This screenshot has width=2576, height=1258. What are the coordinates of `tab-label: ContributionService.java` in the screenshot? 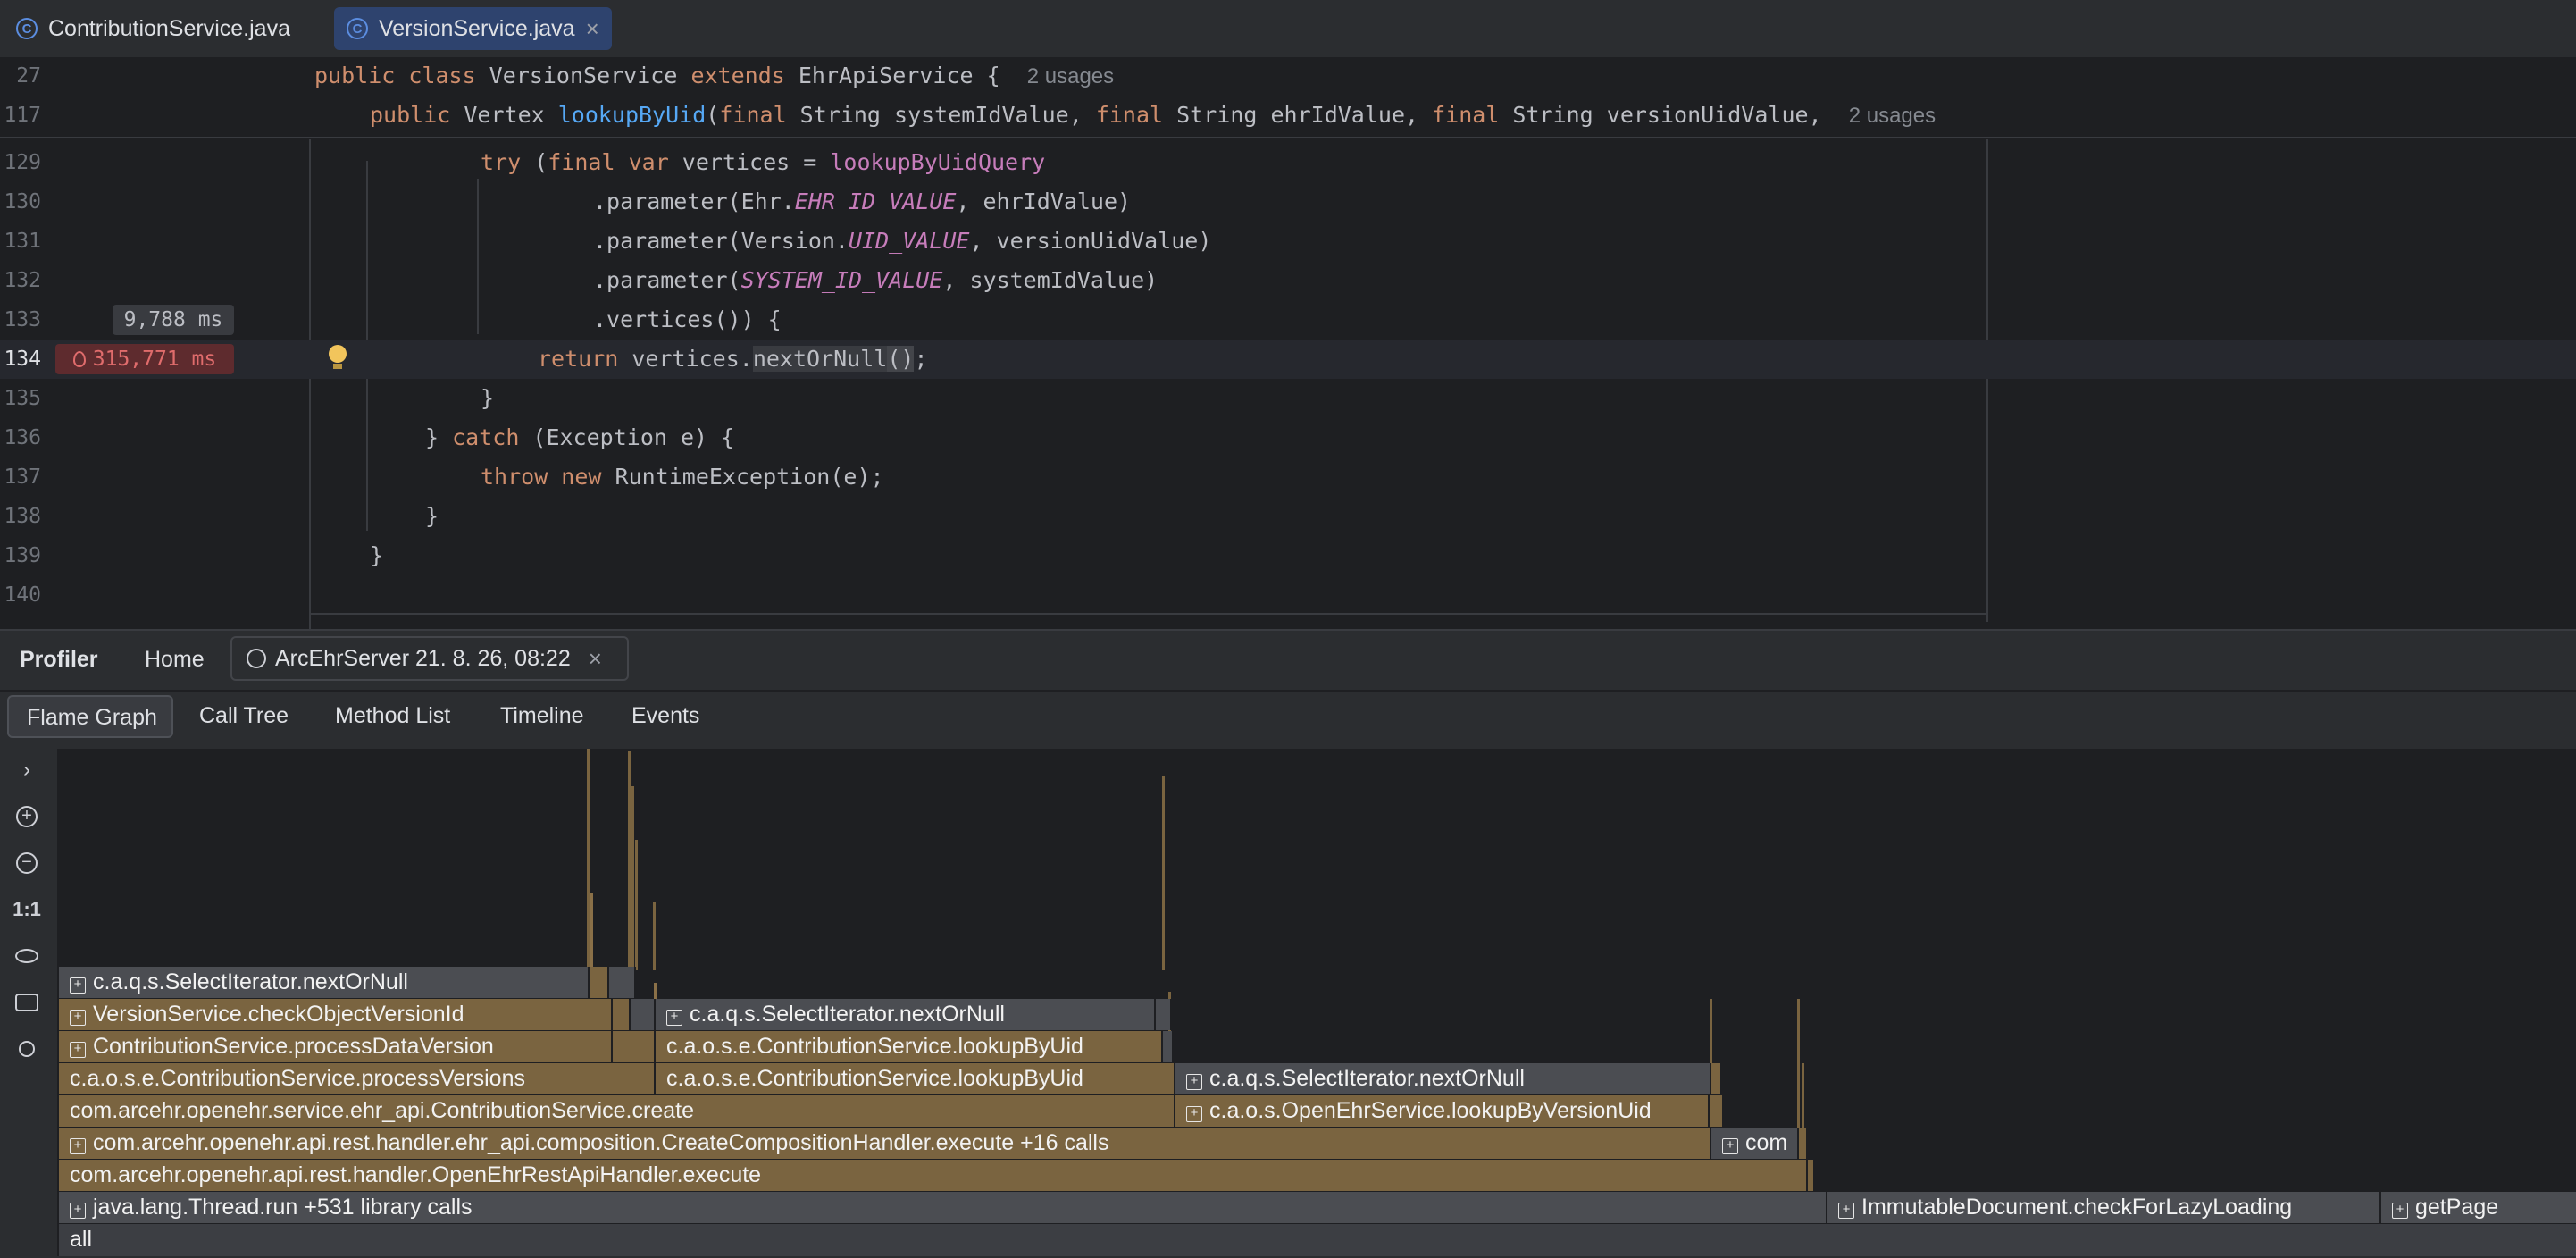 It's located at (169, 28).